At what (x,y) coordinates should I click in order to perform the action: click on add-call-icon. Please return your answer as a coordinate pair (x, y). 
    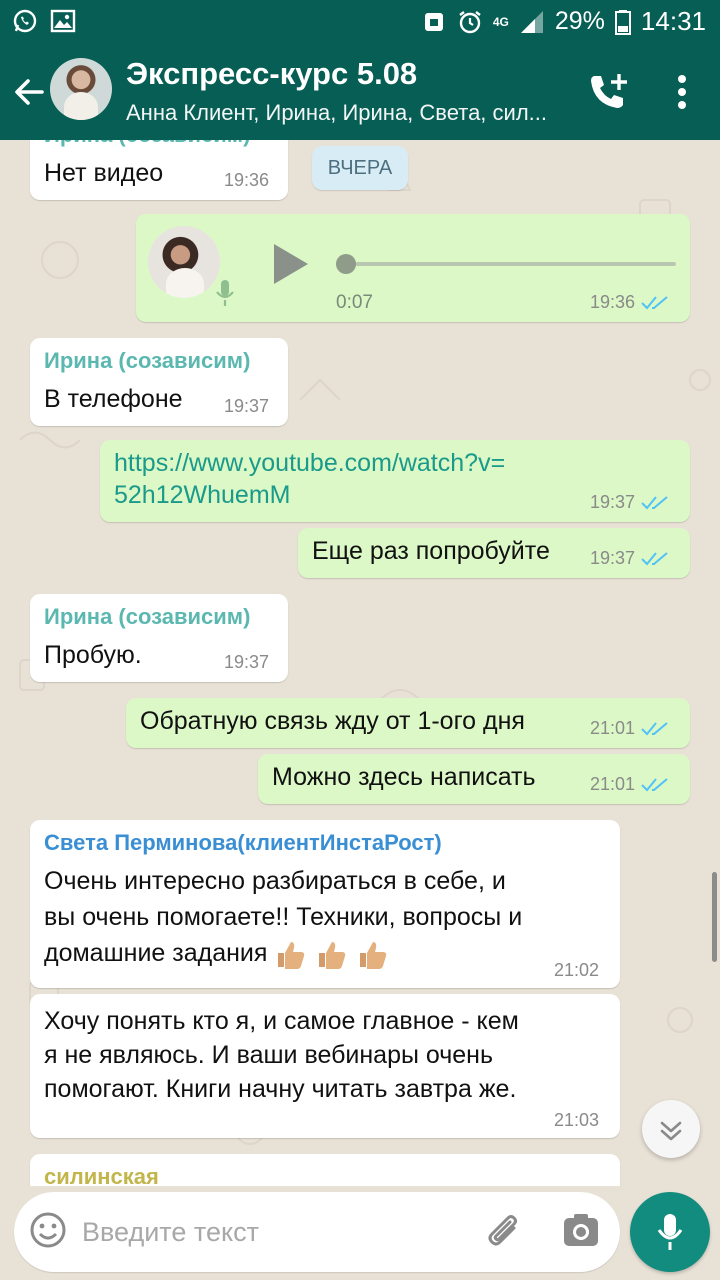
    Looking at the image, I should click on (608, 92).